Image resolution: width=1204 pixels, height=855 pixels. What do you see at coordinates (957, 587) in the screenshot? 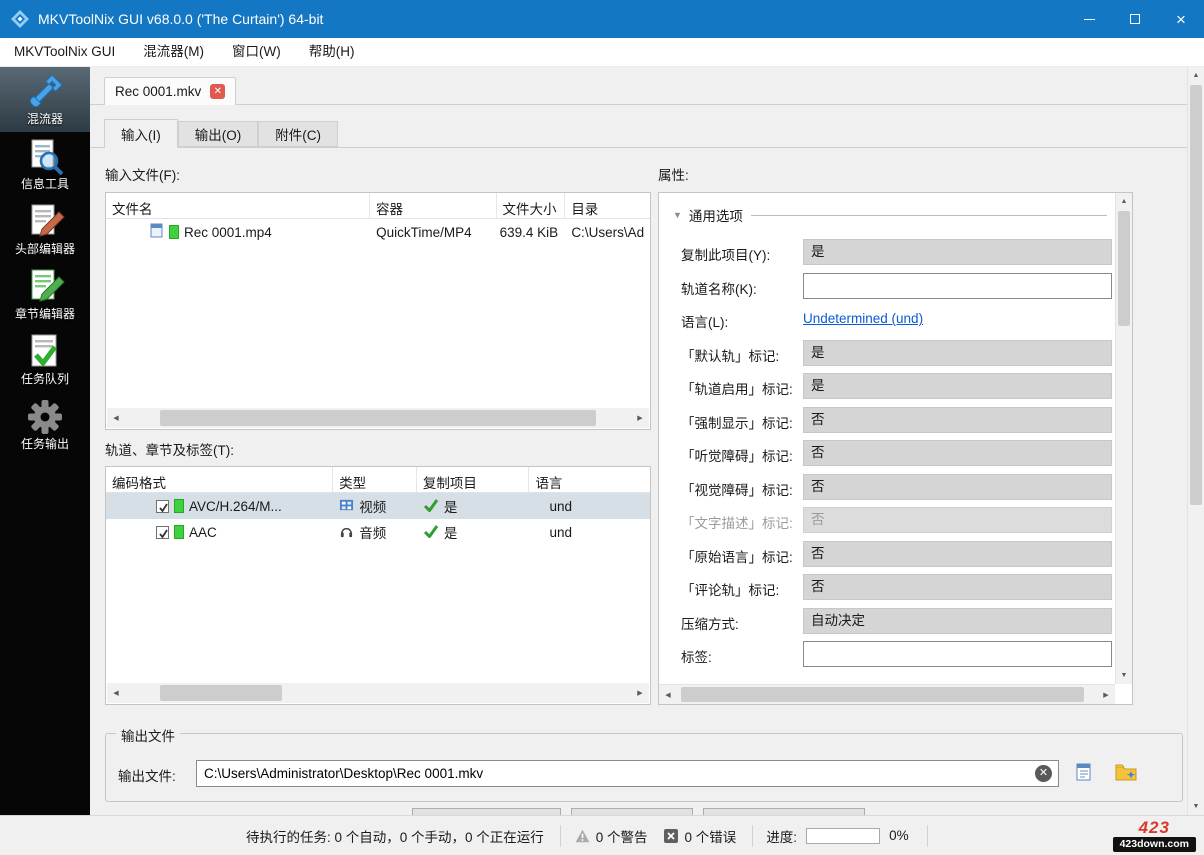
I see `commentary-flag-dropdown: 否` at bounding box center [957, 587].